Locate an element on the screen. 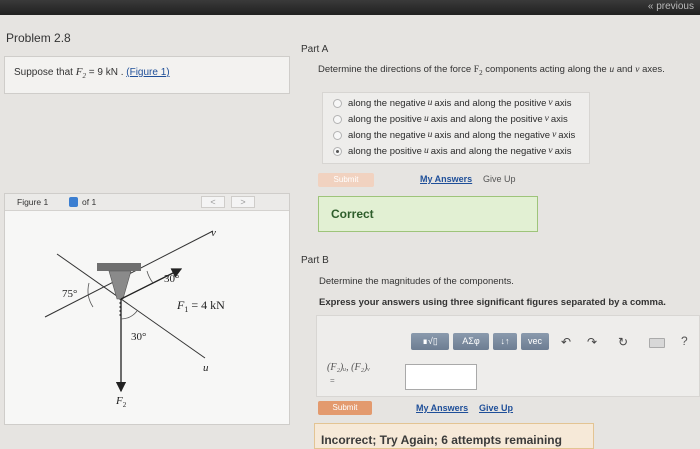 The image size is (700, 449). figure-select-icon is located at coordinates (73, 202).